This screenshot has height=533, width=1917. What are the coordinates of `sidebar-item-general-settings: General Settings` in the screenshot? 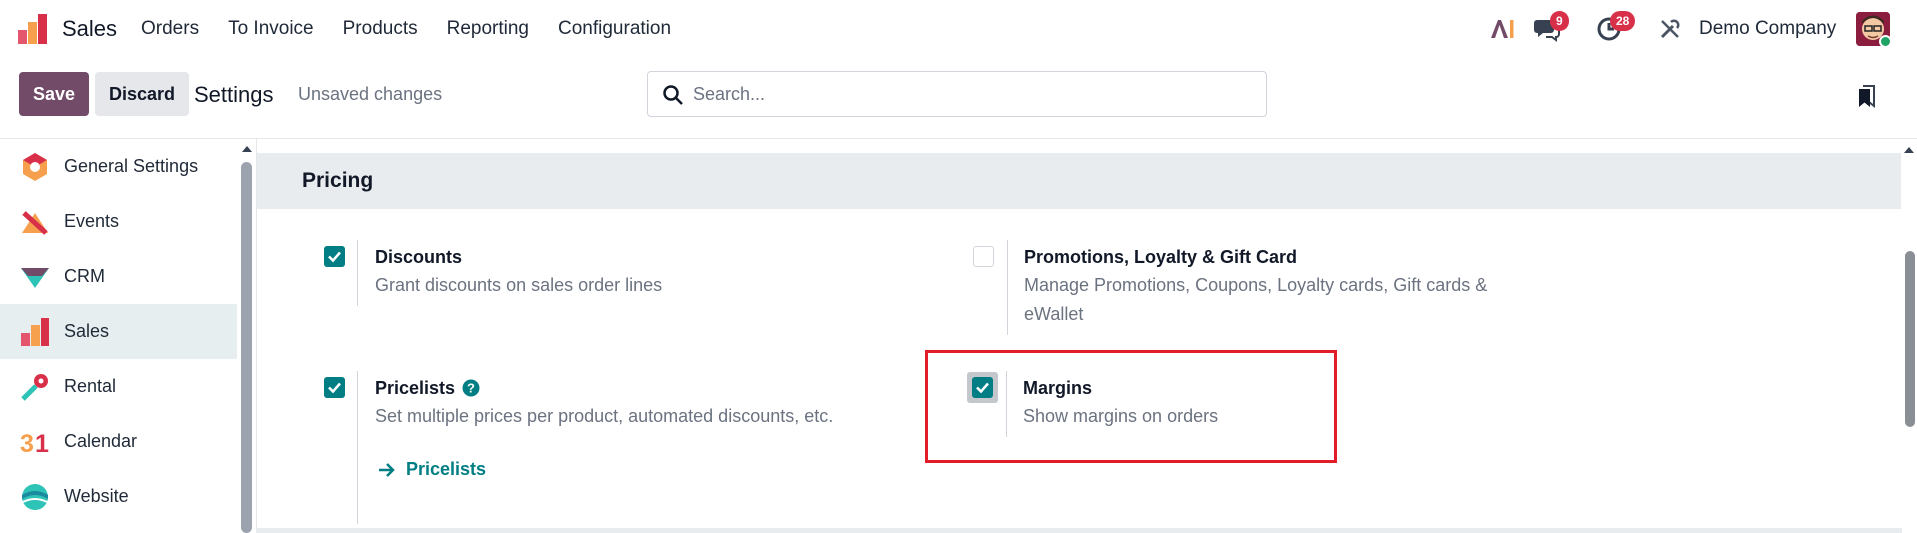 It's located at (118, 166).